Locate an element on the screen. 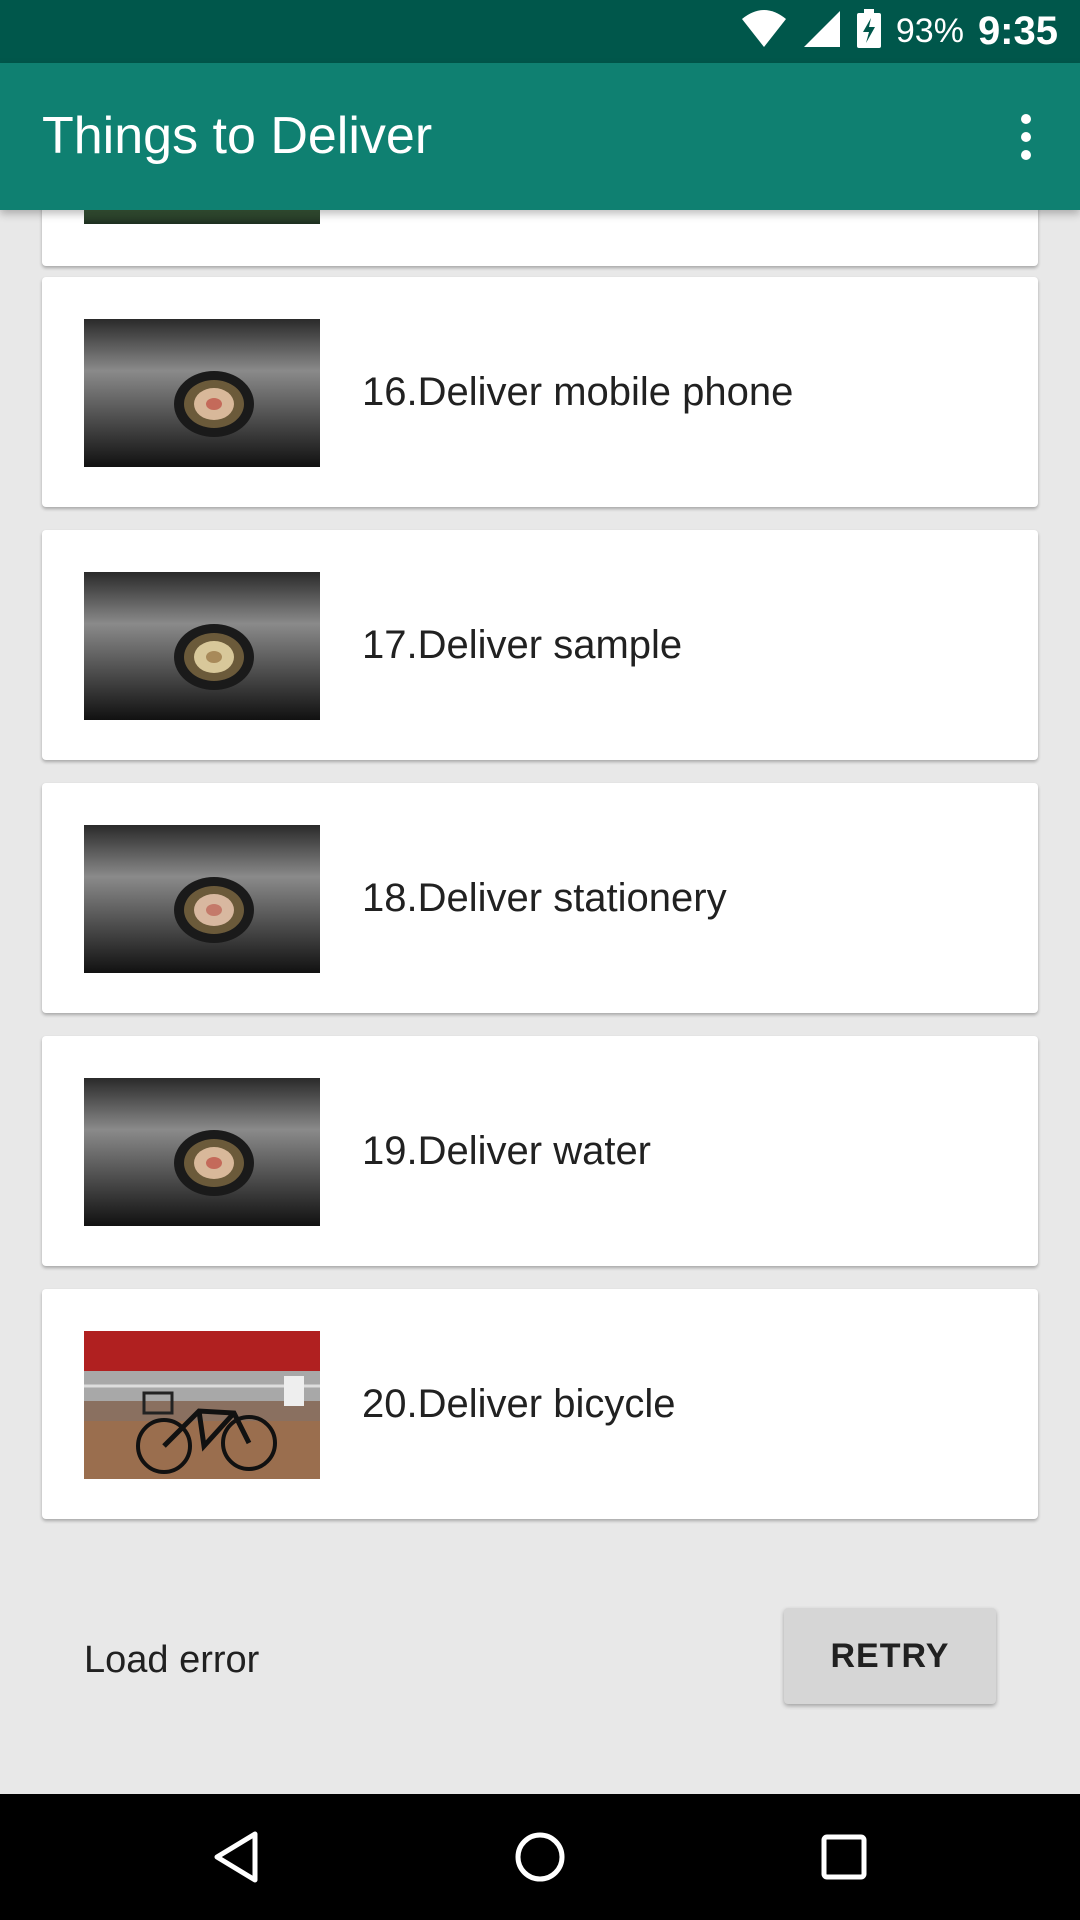 The height and width of the screenshot is (1920, 1080). system-nav-bar is located at coordinates (540, 1857).